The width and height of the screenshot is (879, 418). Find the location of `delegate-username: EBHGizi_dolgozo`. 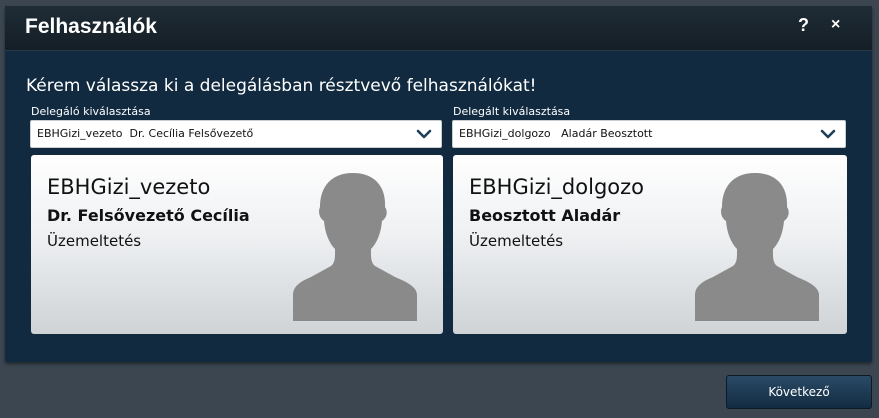

delegate-username: EBHGizi_dolgozo is located at coordinates (556, 187).